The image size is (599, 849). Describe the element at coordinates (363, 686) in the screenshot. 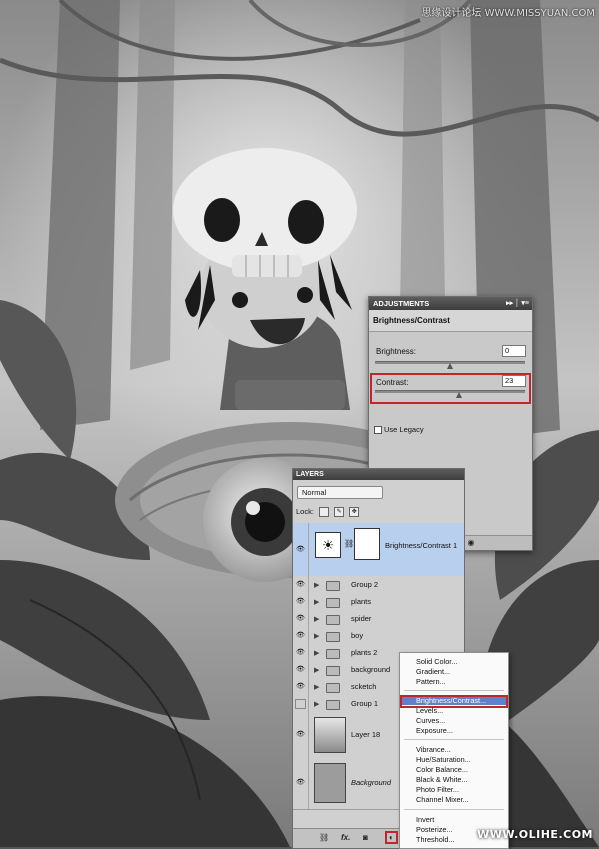

I see `layer-name: scketch` at that location.